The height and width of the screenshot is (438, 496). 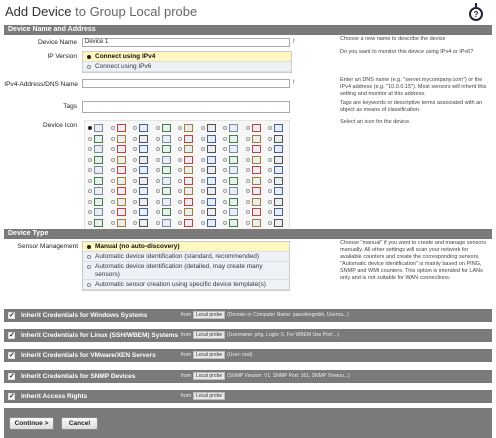 What do you see at coordinates (186, 107) in the screenshot?
I see `tags-input` at bounding box center [186, 107].